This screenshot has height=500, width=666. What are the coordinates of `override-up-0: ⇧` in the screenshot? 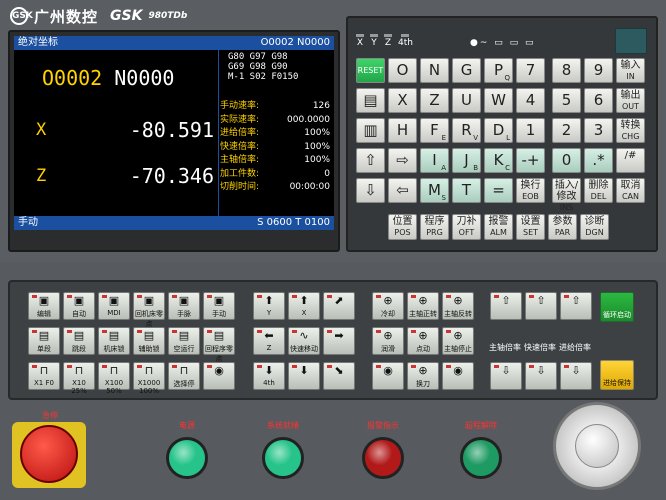 It's located at (506, 306).